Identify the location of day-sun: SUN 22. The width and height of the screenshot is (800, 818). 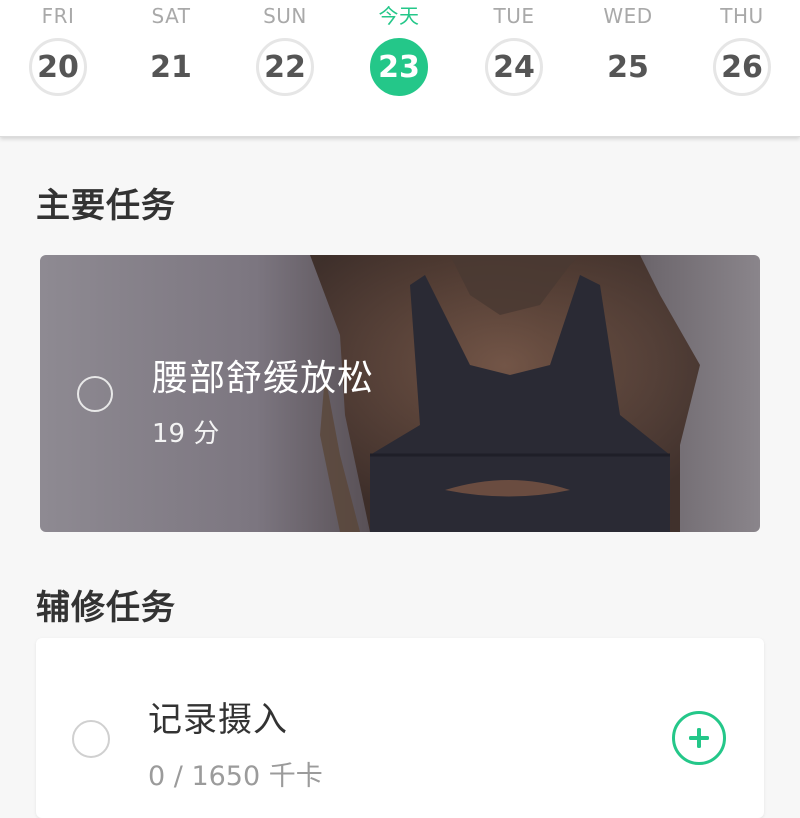
(285, 60).